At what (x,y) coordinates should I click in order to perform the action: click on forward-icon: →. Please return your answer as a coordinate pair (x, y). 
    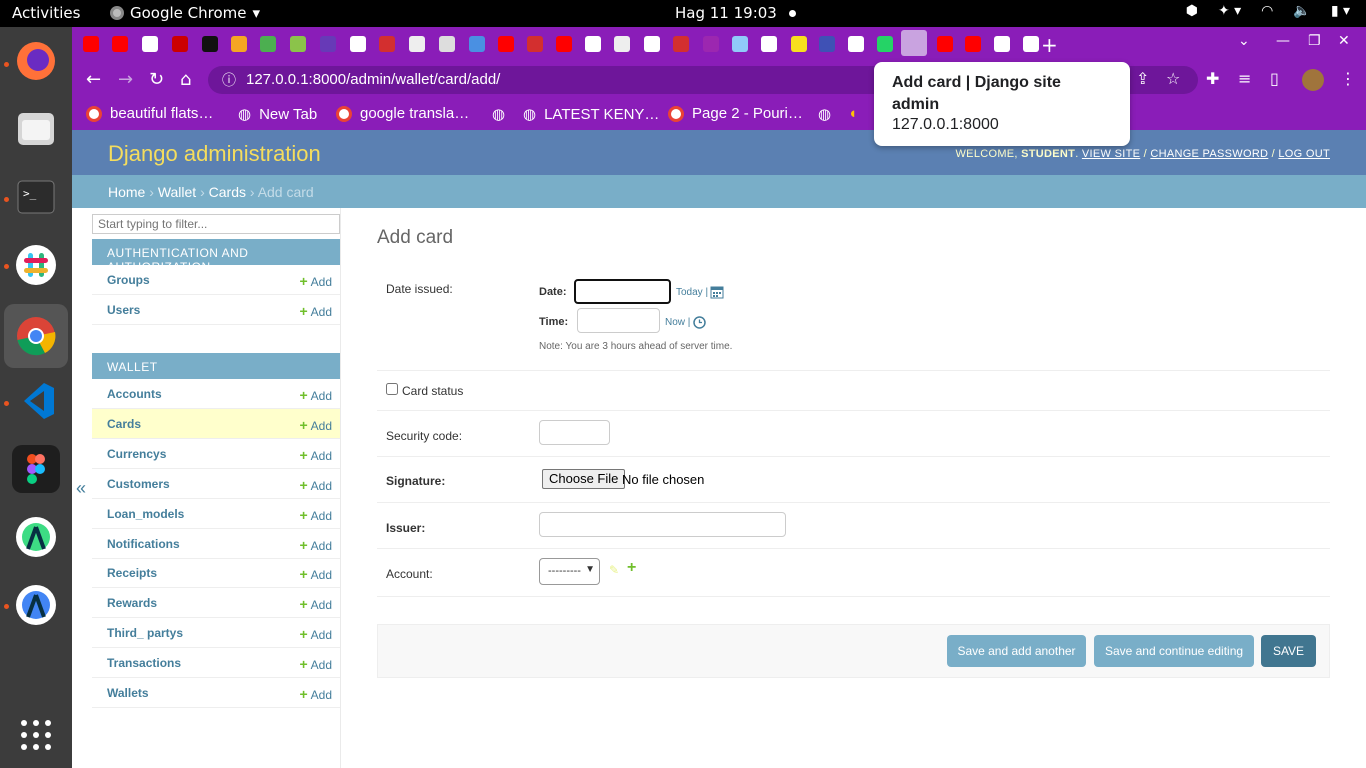
    Looking at the image, I should click on (125, 79).